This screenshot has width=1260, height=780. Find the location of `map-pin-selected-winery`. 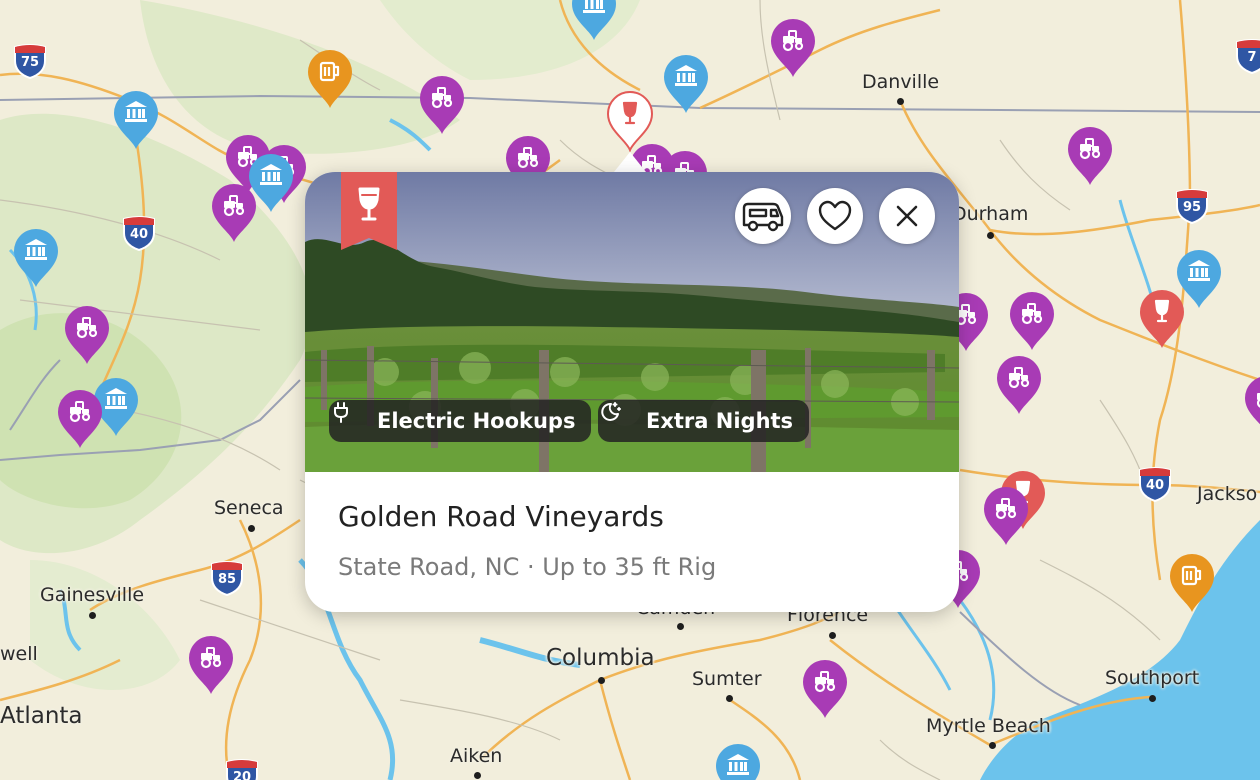

map-pin-selected-winery is located at coordinates (630, 120).